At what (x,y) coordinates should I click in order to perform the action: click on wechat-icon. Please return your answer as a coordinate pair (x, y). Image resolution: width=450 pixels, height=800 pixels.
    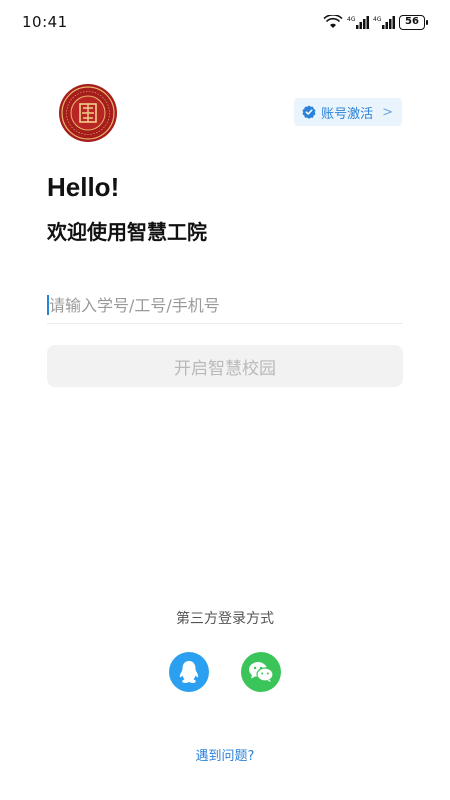
    Looking at the image, I should click on (261, 672).